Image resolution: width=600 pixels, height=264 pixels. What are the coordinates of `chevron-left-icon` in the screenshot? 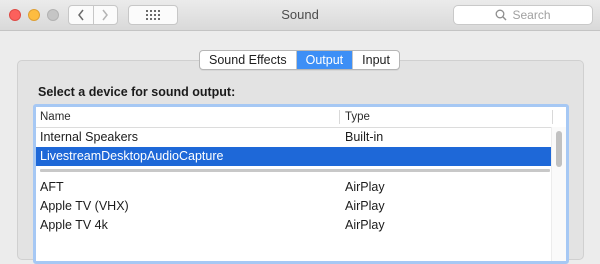 It's located at (80, 15).